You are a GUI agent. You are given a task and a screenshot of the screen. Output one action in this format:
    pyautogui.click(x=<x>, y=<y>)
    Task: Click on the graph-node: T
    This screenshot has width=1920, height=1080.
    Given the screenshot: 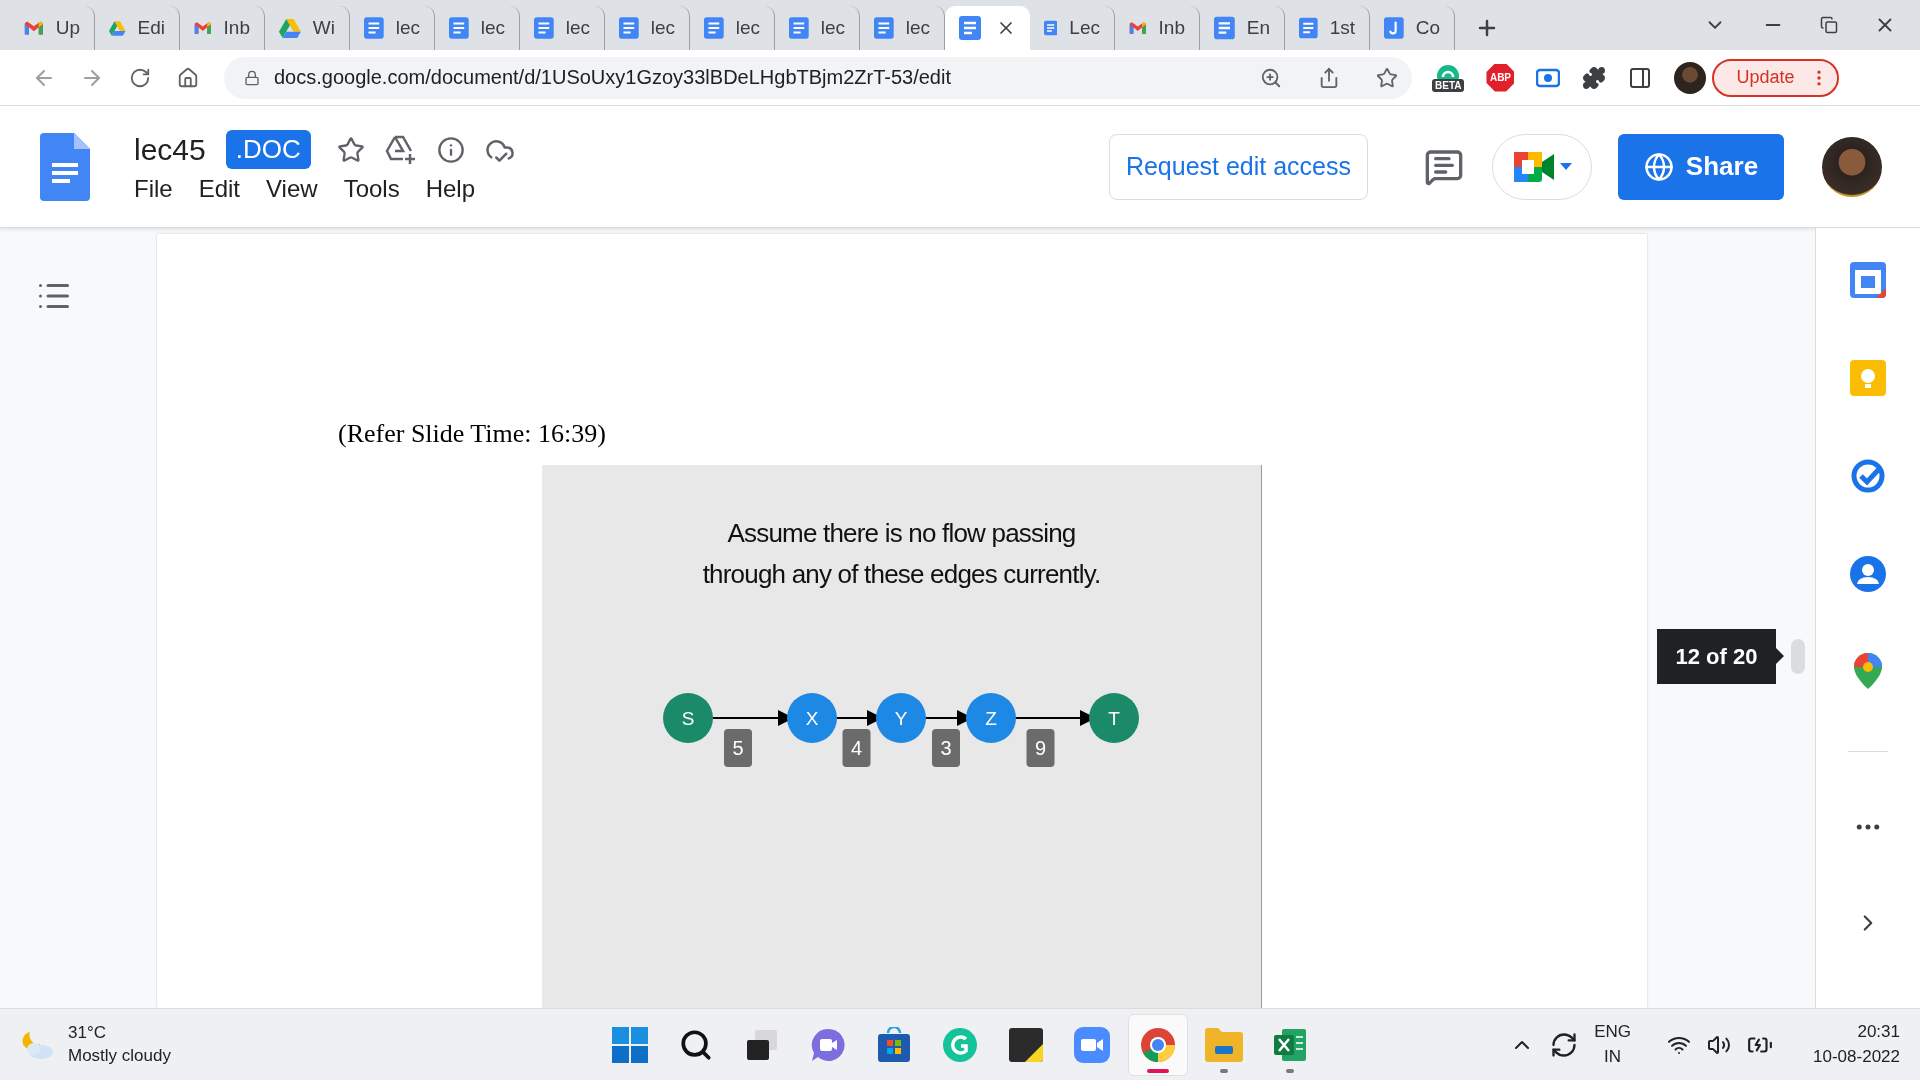 What is the action you would take?
    pyautogui.click(x=1114, y=718)
    